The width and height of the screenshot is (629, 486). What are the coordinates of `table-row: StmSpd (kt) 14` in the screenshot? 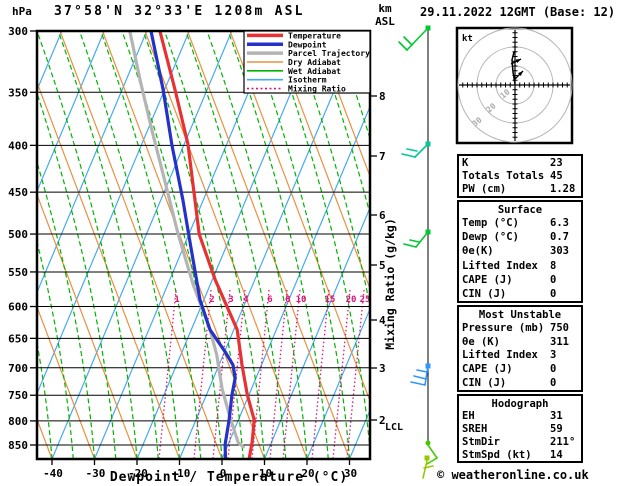 It's located at (520, 454).